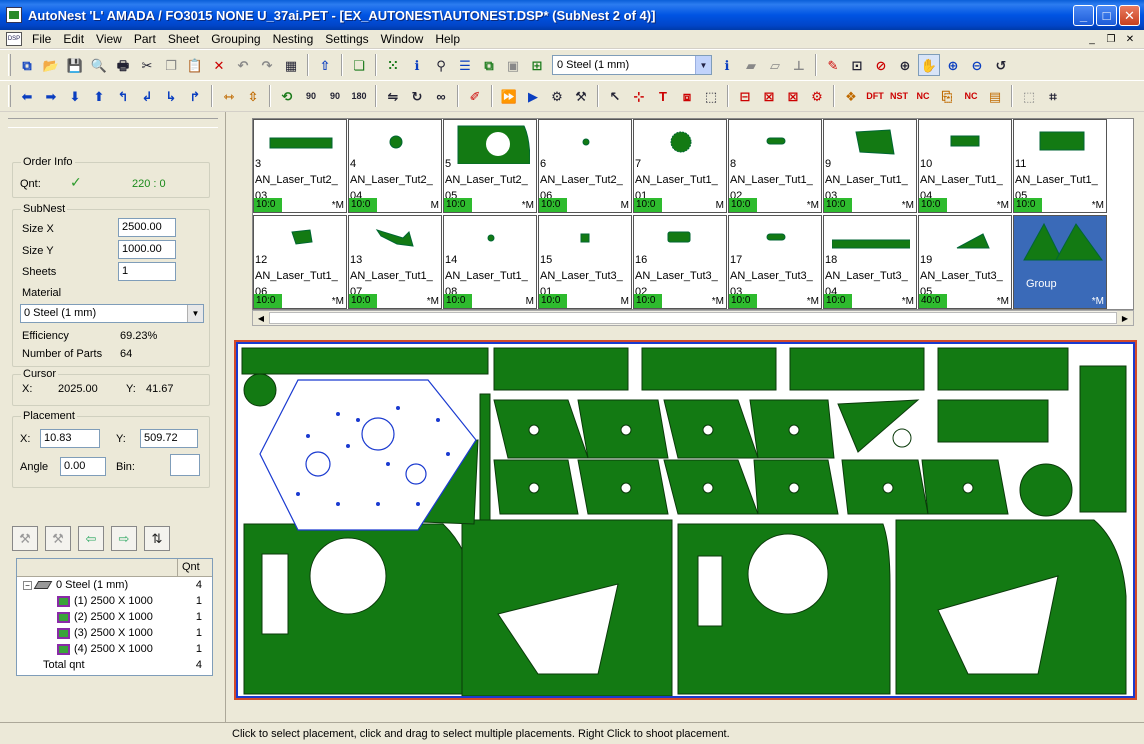 Image resolution: width=1144 pixels, height=744 pixels. I want to click on rotate-180-icon: 180, so click(359, 96).